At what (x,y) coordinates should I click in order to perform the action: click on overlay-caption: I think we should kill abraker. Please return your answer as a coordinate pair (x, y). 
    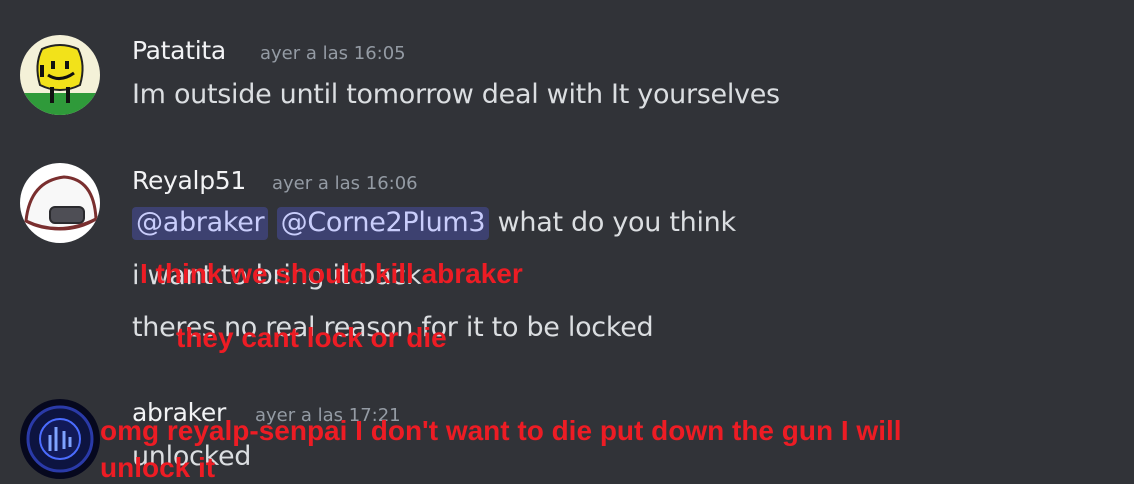
    Looking at the image, I should click on (331, 273).